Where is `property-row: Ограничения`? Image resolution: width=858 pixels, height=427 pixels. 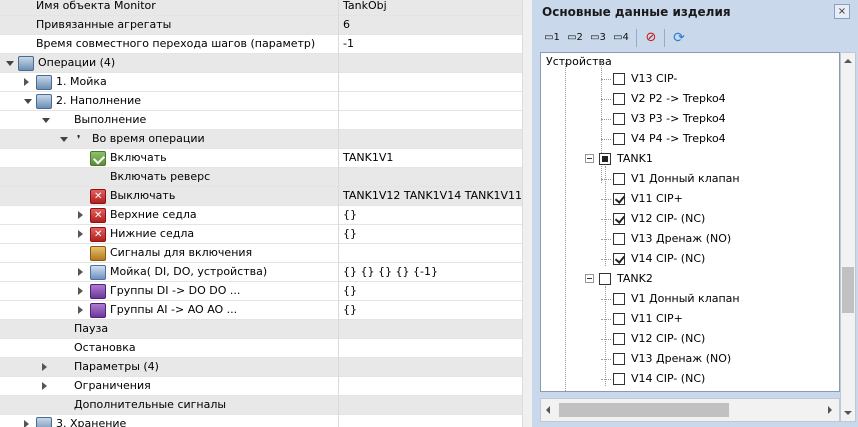 property-row: Ограничения is located at coordinates (261, 386).